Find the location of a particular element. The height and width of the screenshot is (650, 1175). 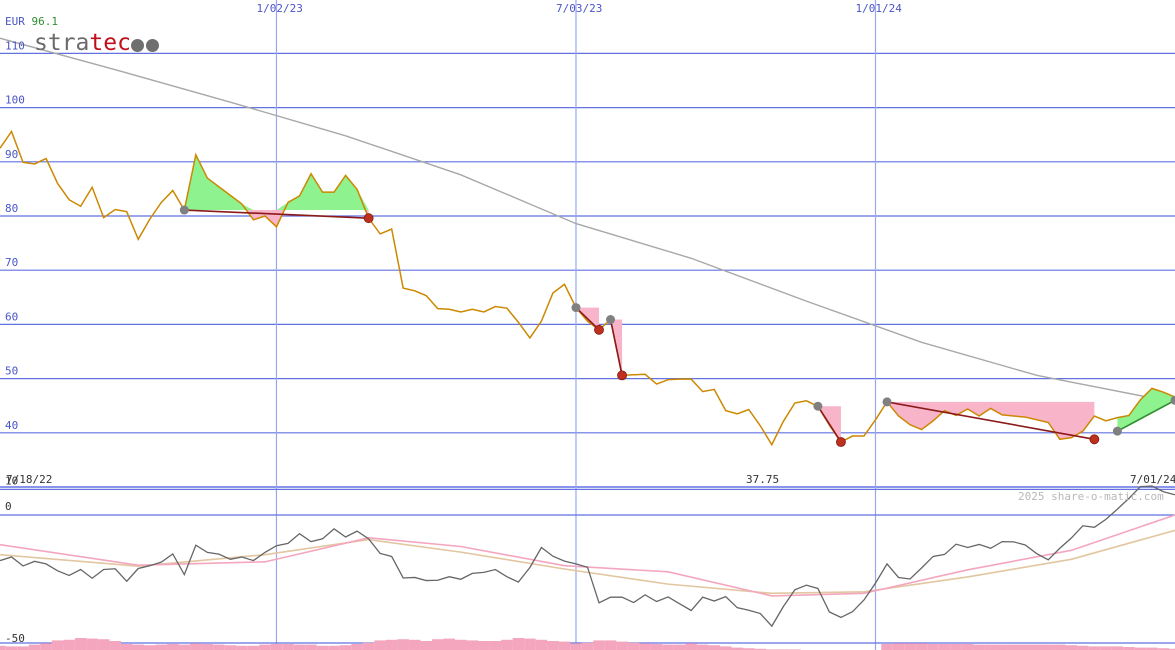

date-tick-label: 7/03/23 is located at coordinates (579, 8).